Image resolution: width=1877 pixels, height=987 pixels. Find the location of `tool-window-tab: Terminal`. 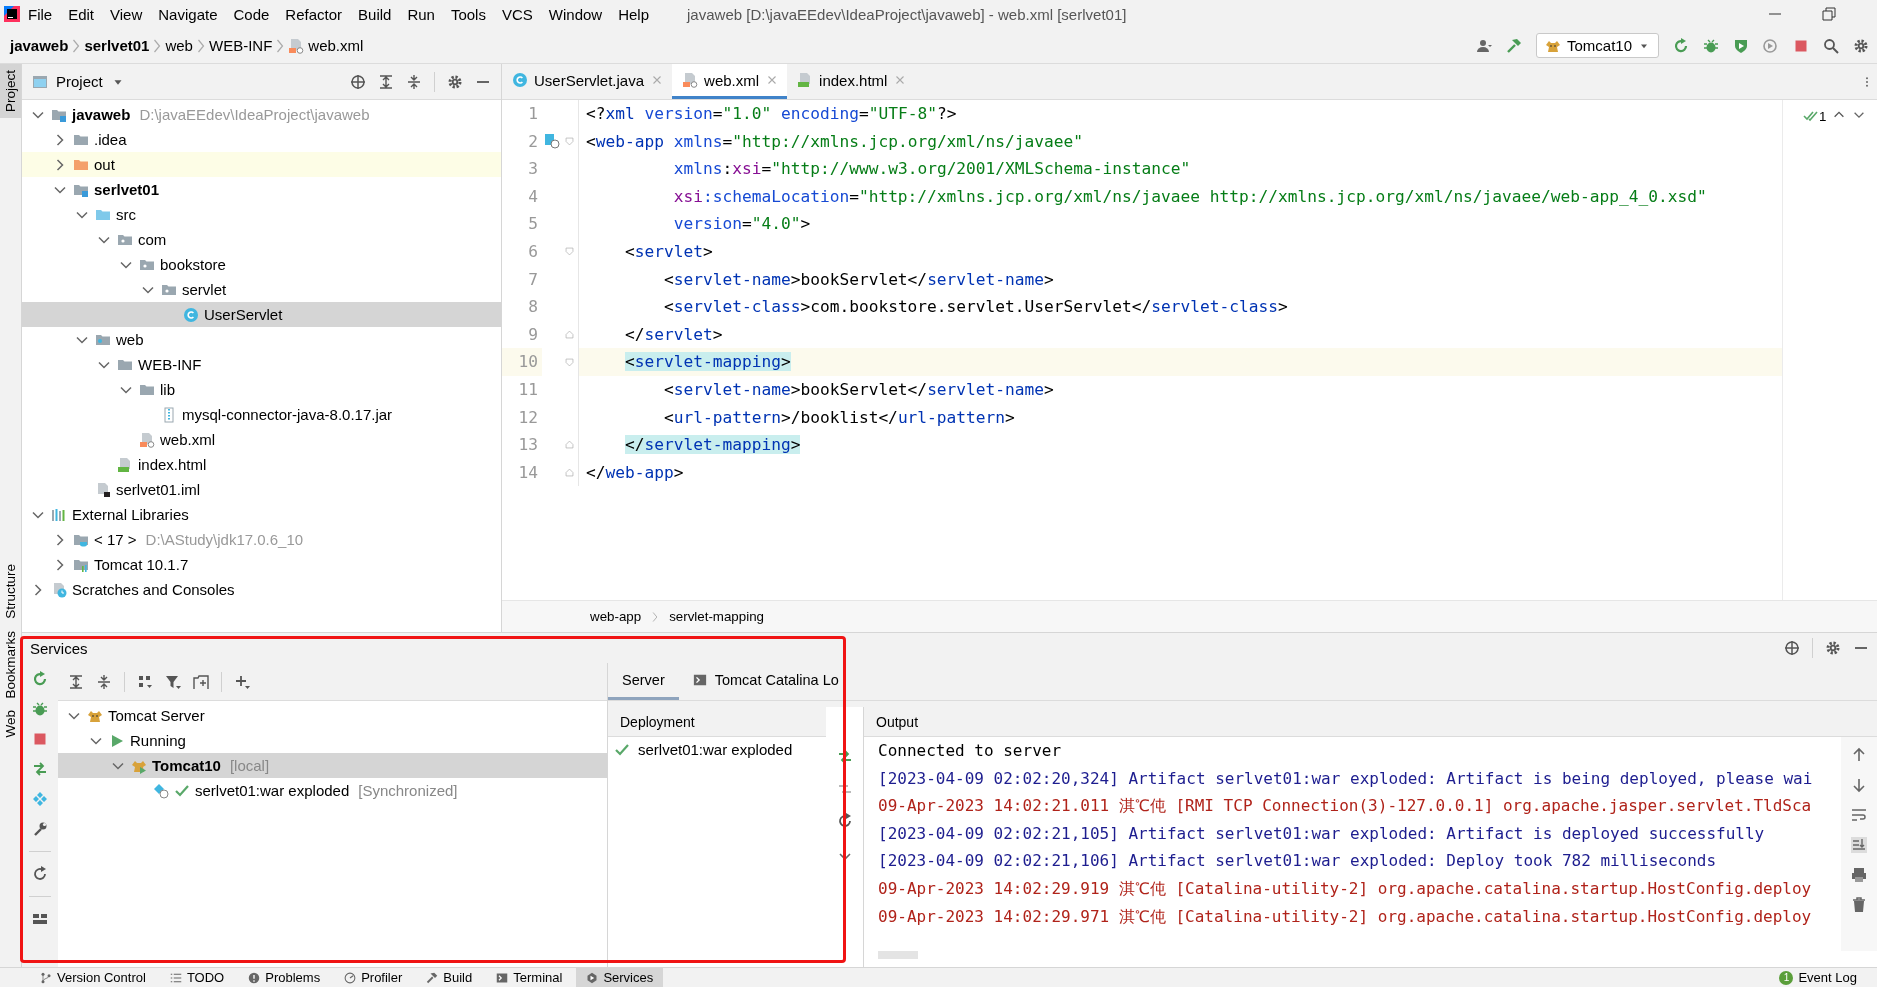

tool-window-tab: Terminal is located at coordinates (529, 977).